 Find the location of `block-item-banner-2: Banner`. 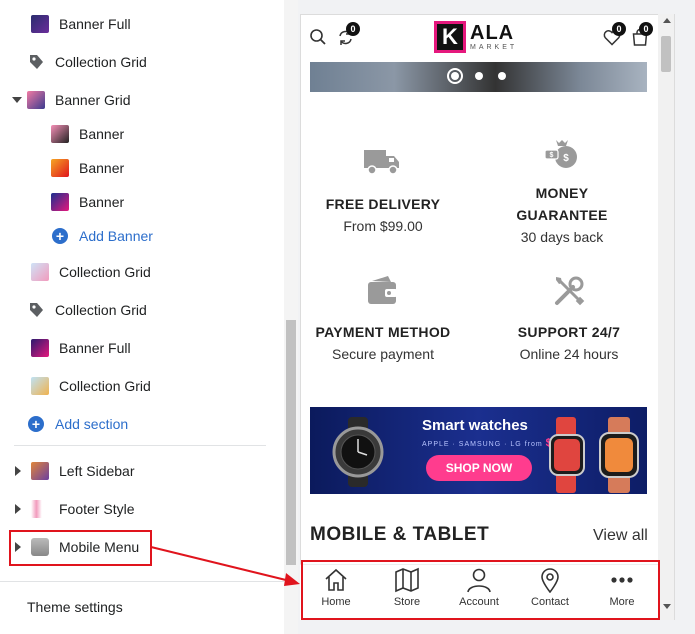

block-item-banner-2: Banner is located at coordinates (87, 168).